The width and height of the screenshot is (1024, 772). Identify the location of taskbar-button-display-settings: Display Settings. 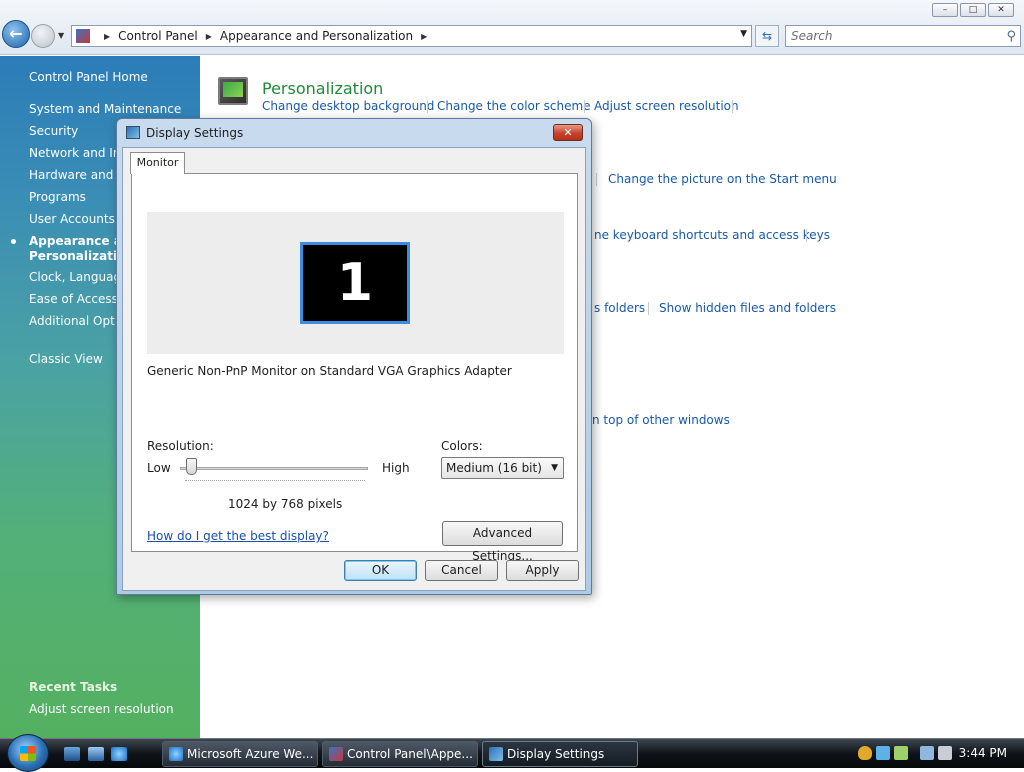
(560, 754).